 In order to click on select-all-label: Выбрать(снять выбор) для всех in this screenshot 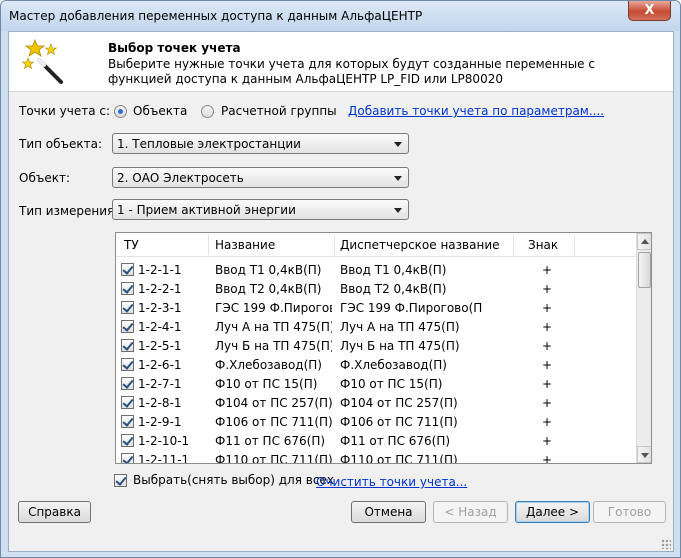, I will do `click(233, 480)`.